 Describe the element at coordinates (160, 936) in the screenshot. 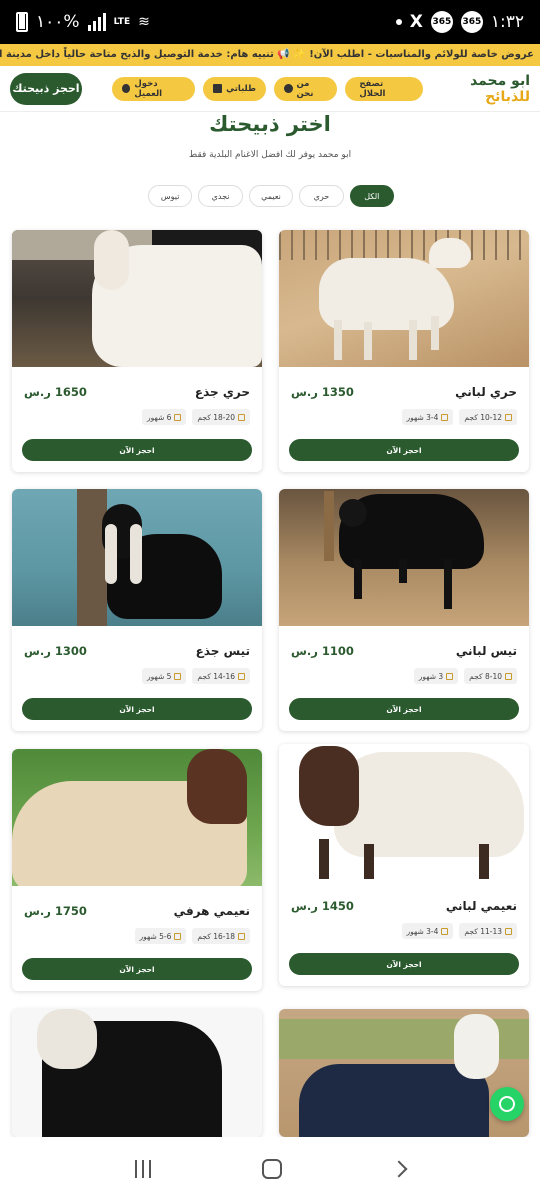

I see `age-tag: 5-6 شهور` at that location.